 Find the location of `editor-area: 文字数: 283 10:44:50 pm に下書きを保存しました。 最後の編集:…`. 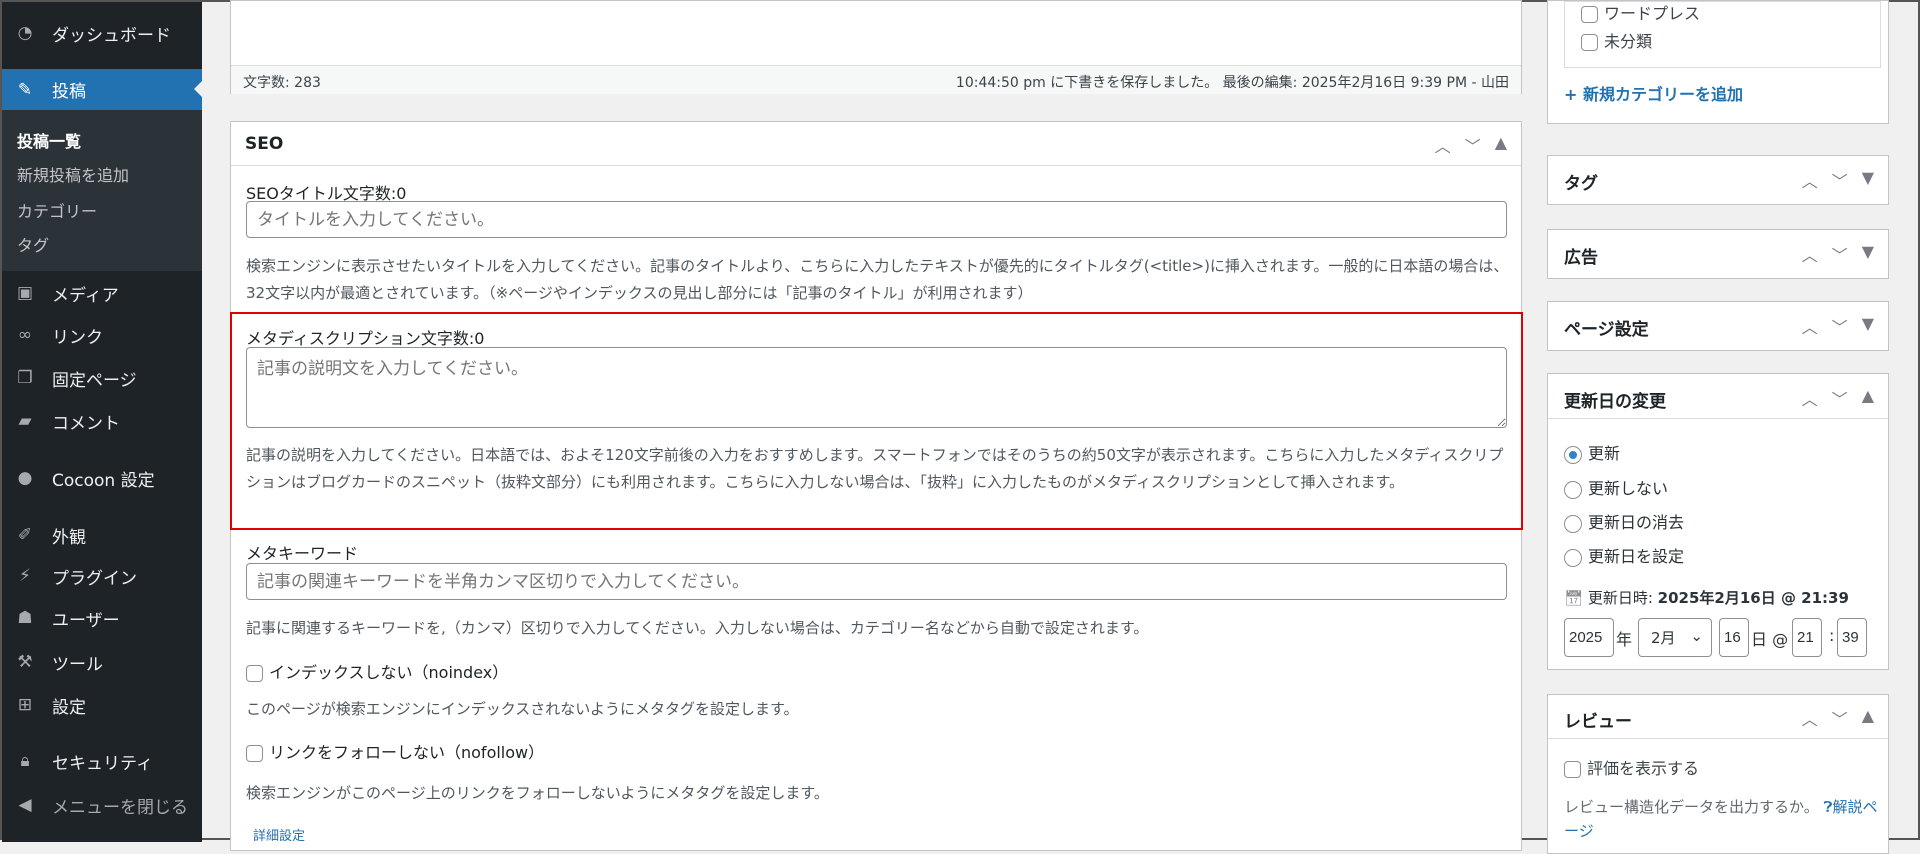

editor-area: 文字数: 283 10:44:50 pm に下書きを保存しました。 最後の編集:… is located at coordinates (876, 47).